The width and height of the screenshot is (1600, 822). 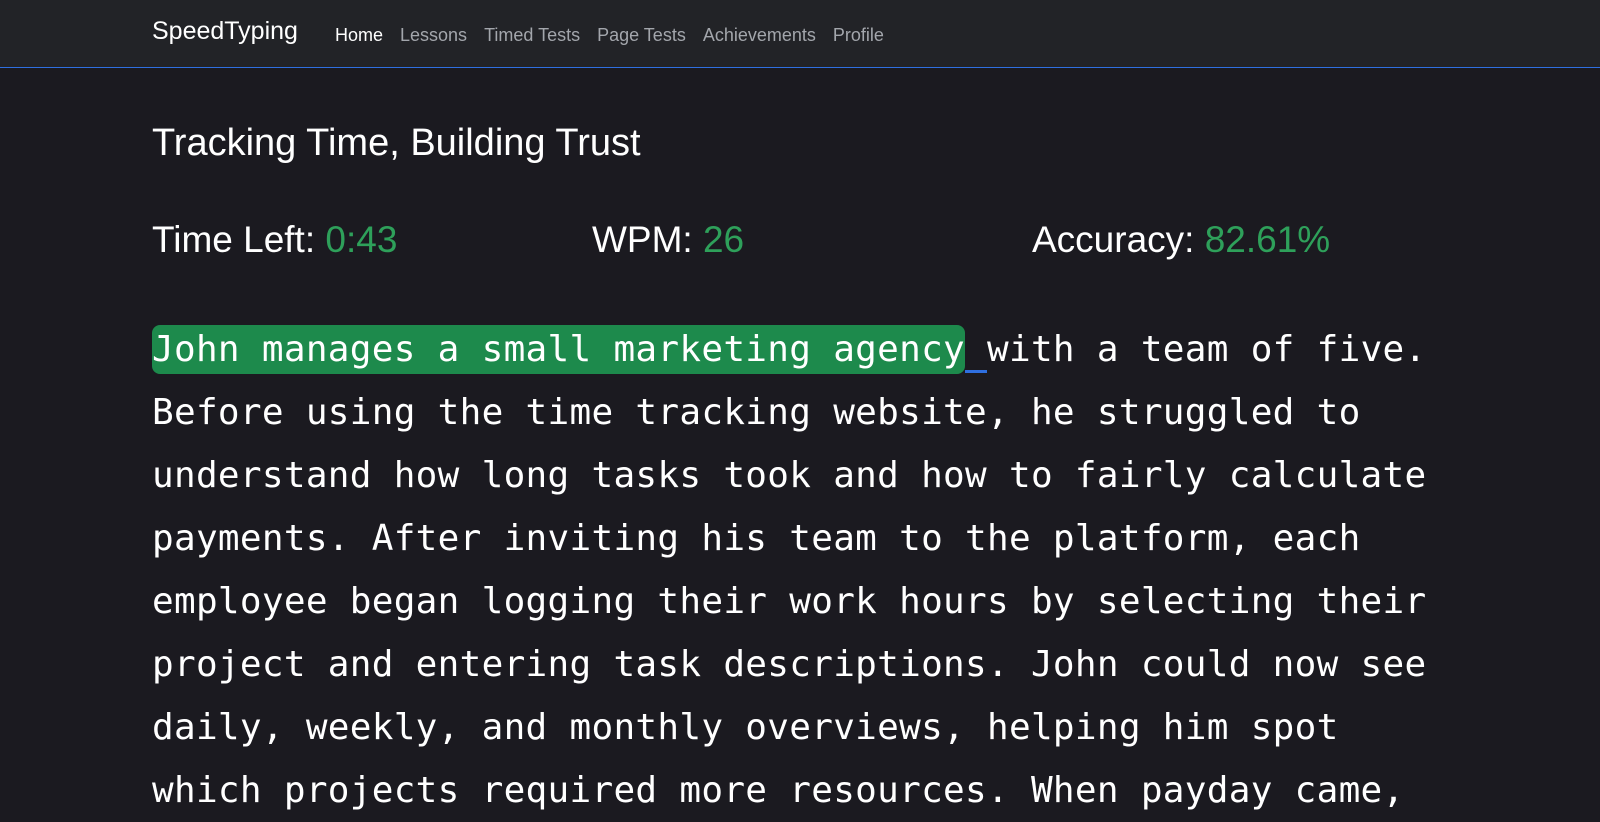 I want to click on typed-text: John manages a small marketing agency, so click(x=559, y=349).